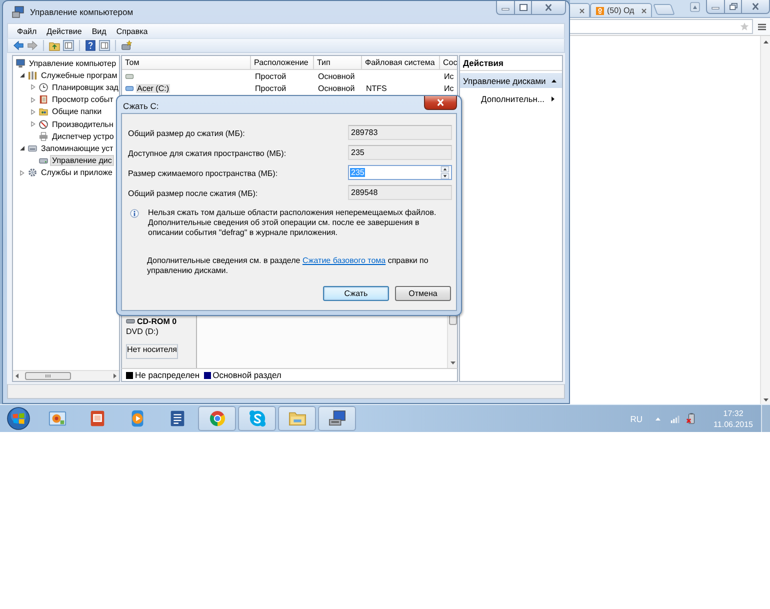 This screenshot has width=770, height=609. What do you see at coordinates (695, 7) in the screenshot?
I see `arrow-up-icon` at bounding box center [695, 7].